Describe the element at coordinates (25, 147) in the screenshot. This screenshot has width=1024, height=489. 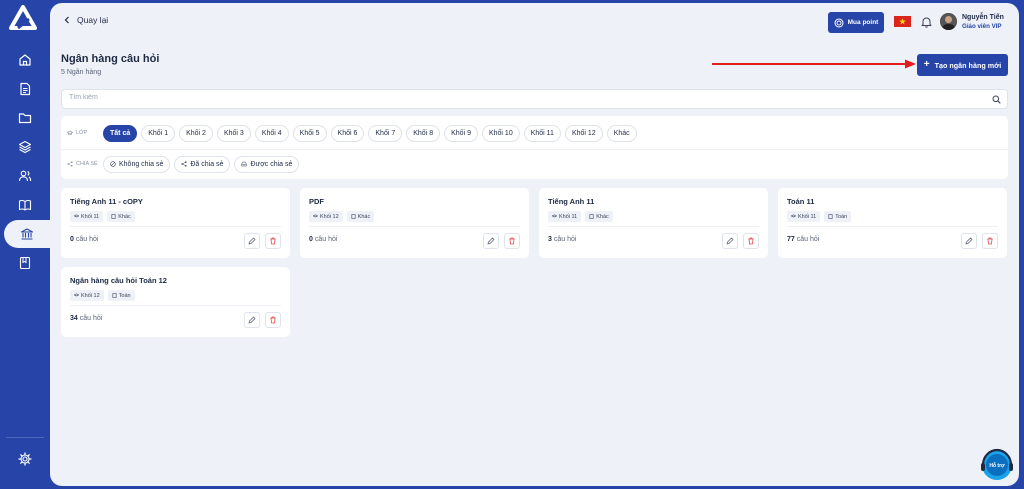
I see `sidebar-item-layers` at that location.